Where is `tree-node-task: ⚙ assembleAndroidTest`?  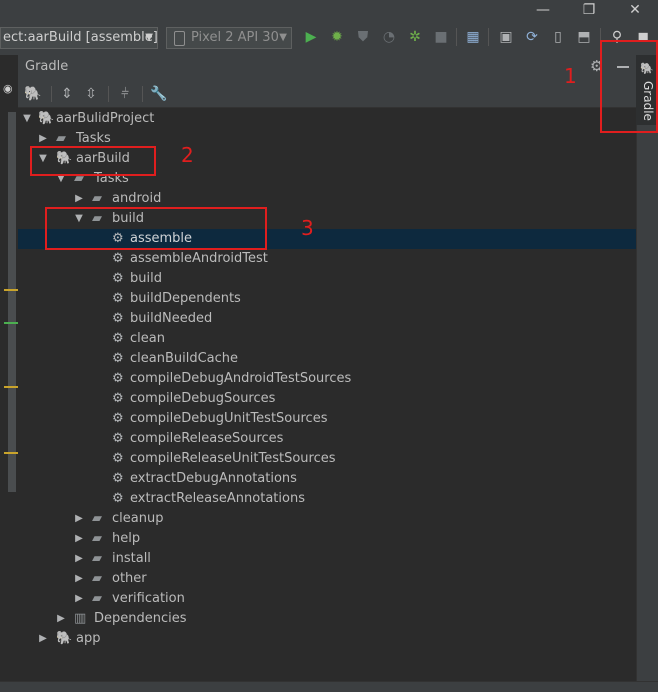
tree-node-task: ⚙ assembleAndroidTest is located at coordinates (327, 259).